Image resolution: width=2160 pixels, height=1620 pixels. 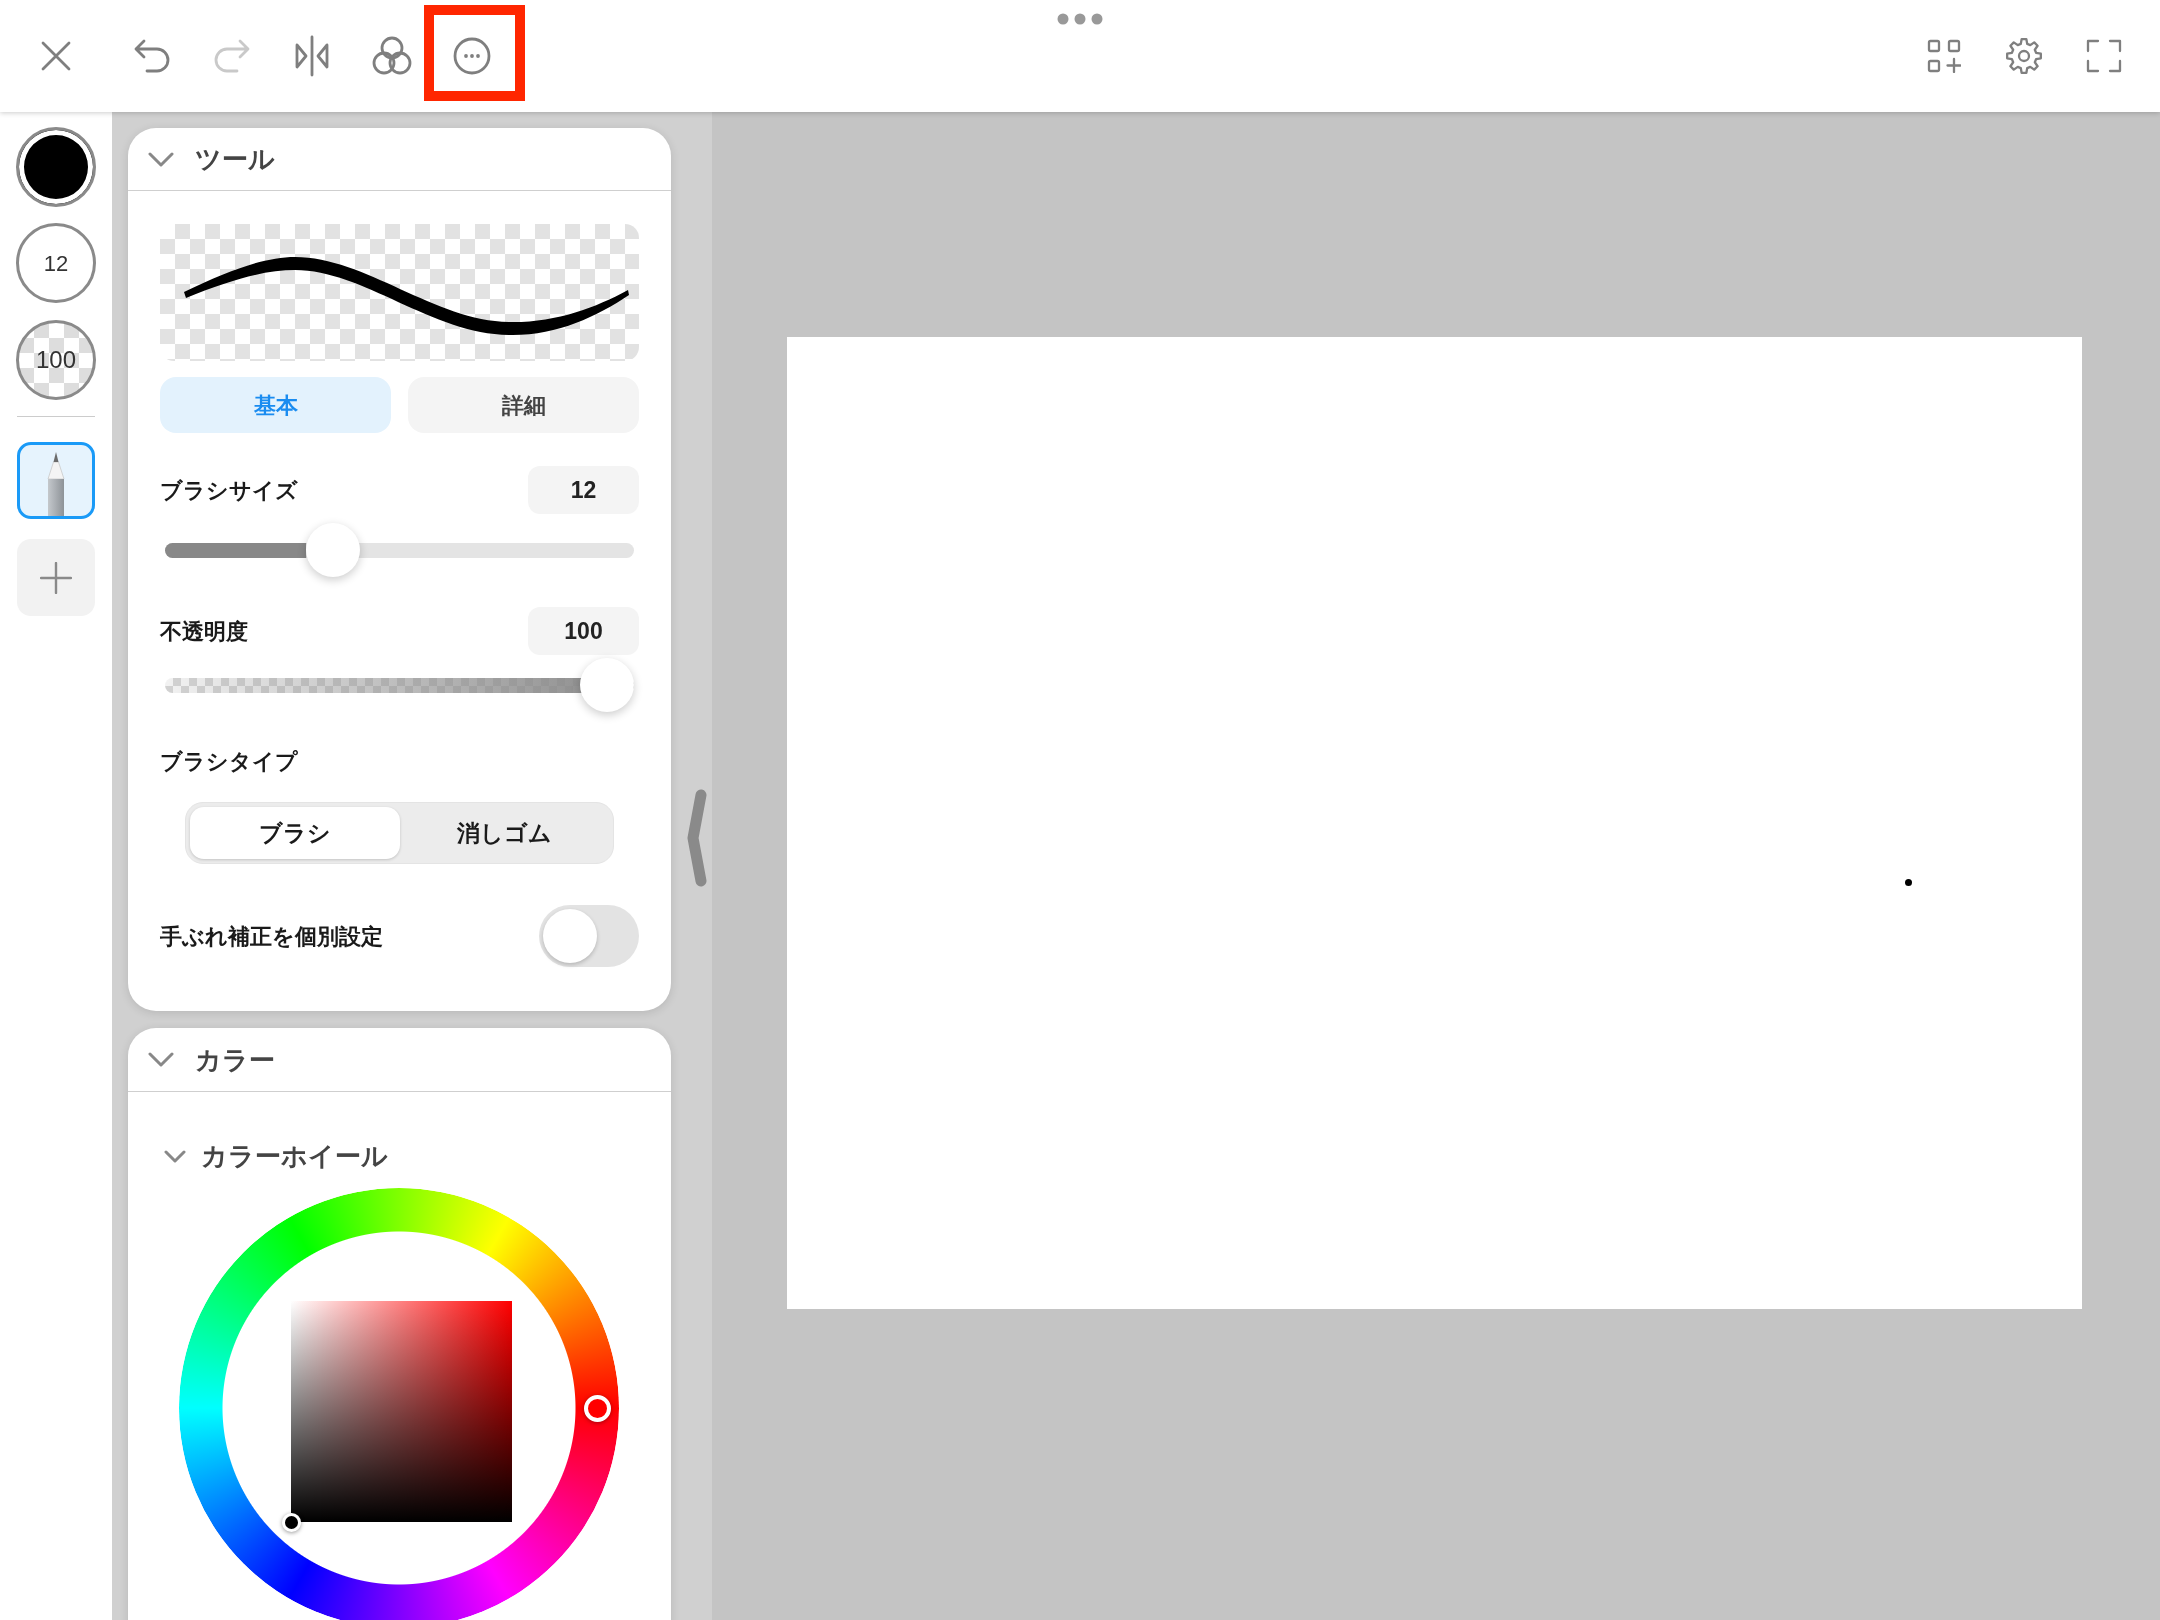 What do you see at coordinates (504, 833) in the screenshot?
I see `segment-option: 消しゴム` at bounding box center [504, 833].